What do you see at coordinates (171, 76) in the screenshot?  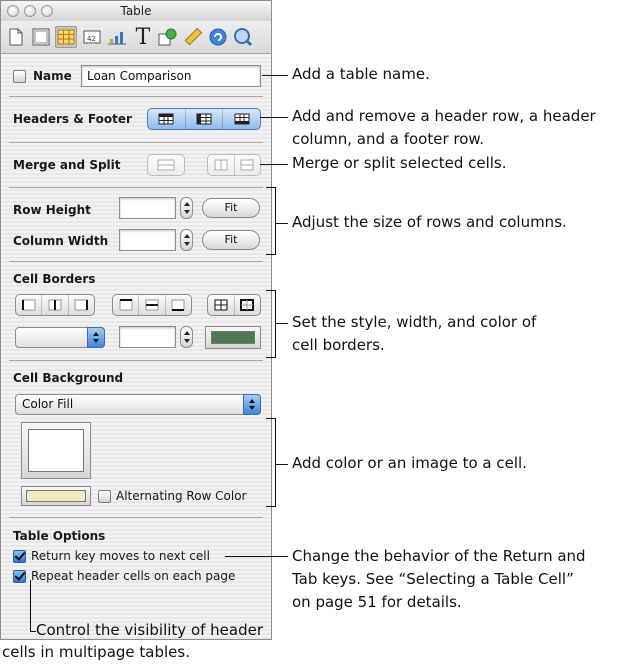 I see `table-name-field: Loan Comparison` at bounding box center [171, 76].